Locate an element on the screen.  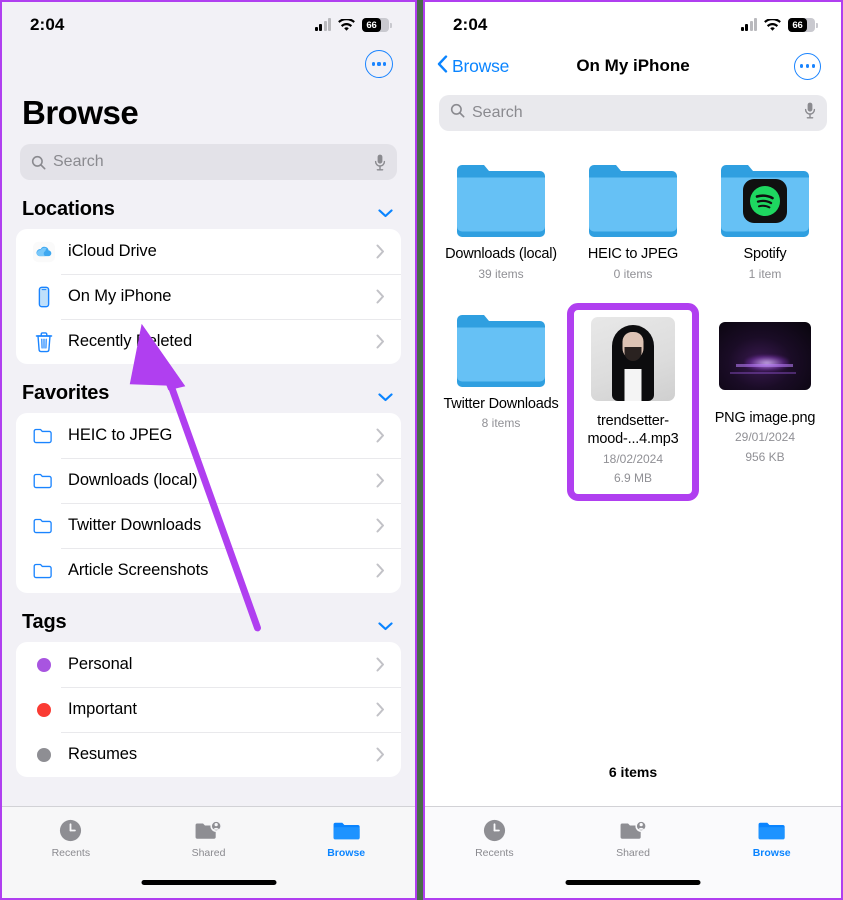
more-options-button is located at coordinates (807, 66).